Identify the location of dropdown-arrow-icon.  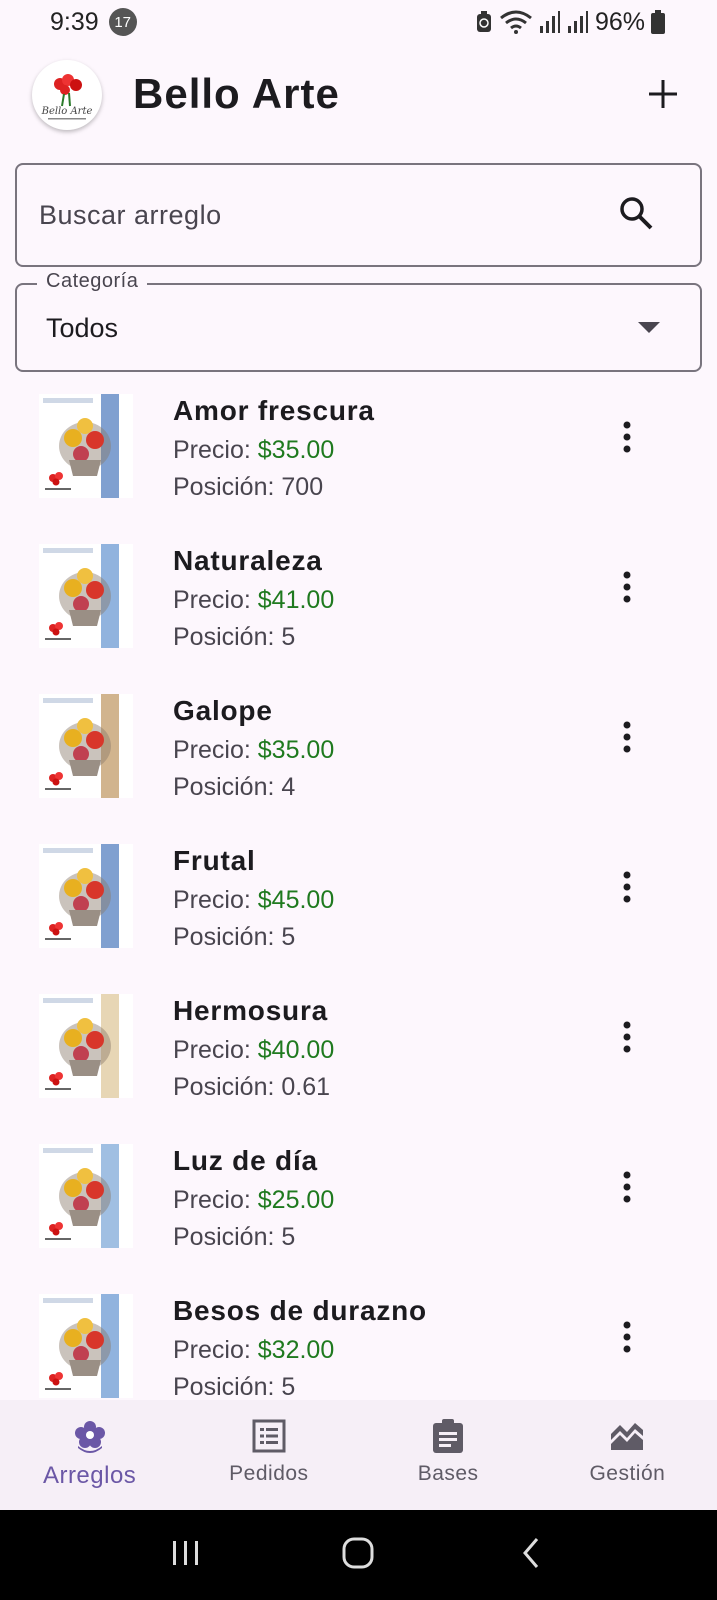
(649, 330).